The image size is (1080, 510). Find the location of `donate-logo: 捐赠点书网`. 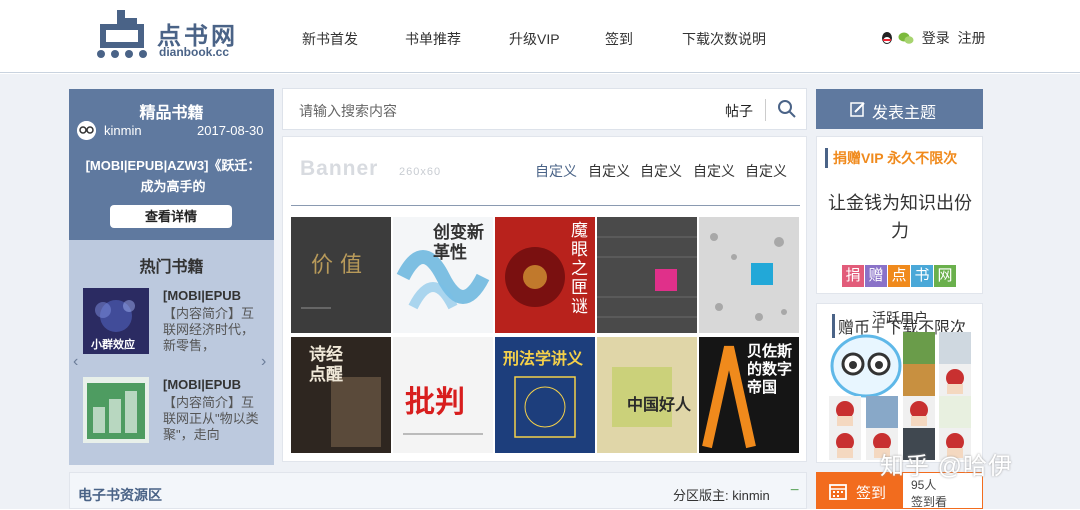

donate-logo: 捐赠点书网 is located at coordinates (899, 276).